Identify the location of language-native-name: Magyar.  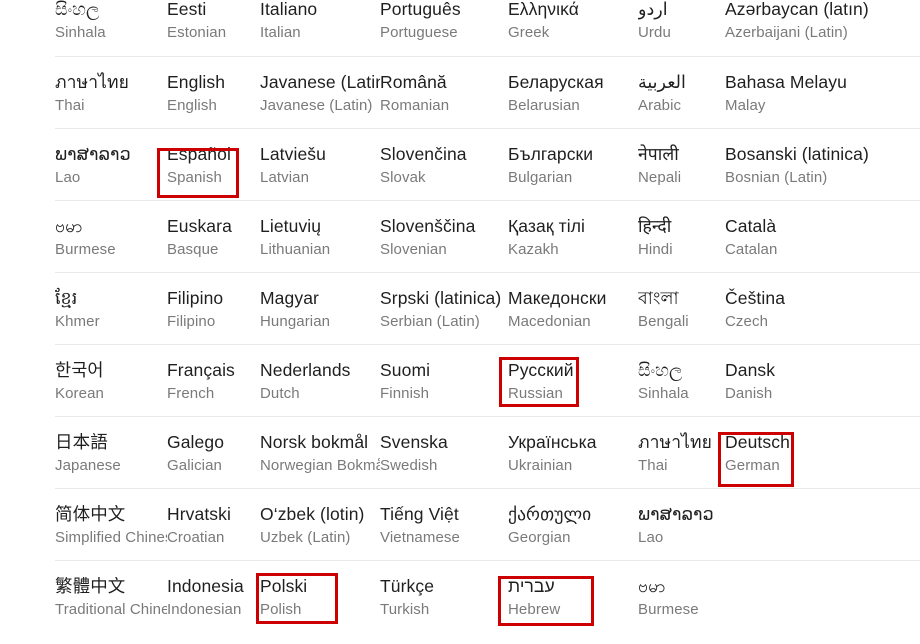
(289, 298).